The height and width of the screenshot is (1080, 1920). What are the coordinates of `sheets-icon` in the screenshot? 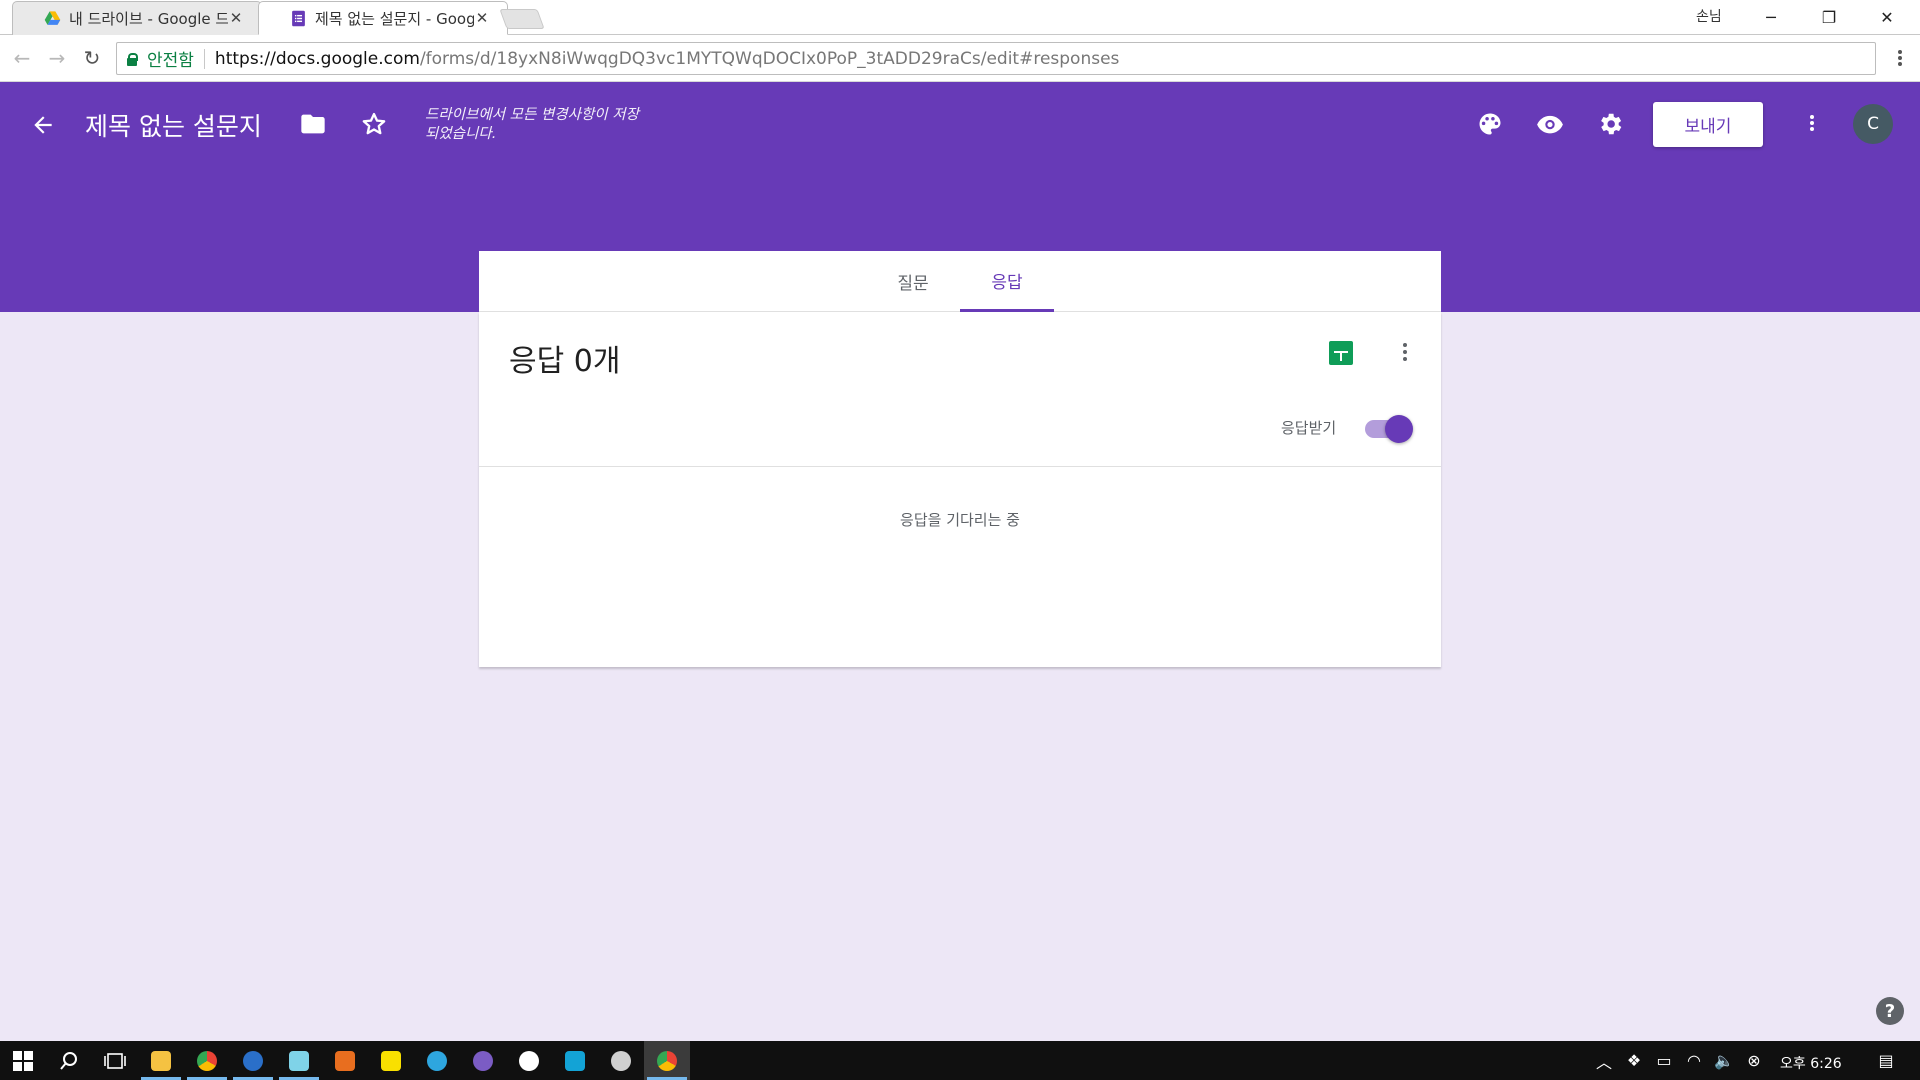 It's located at (1341, 353).